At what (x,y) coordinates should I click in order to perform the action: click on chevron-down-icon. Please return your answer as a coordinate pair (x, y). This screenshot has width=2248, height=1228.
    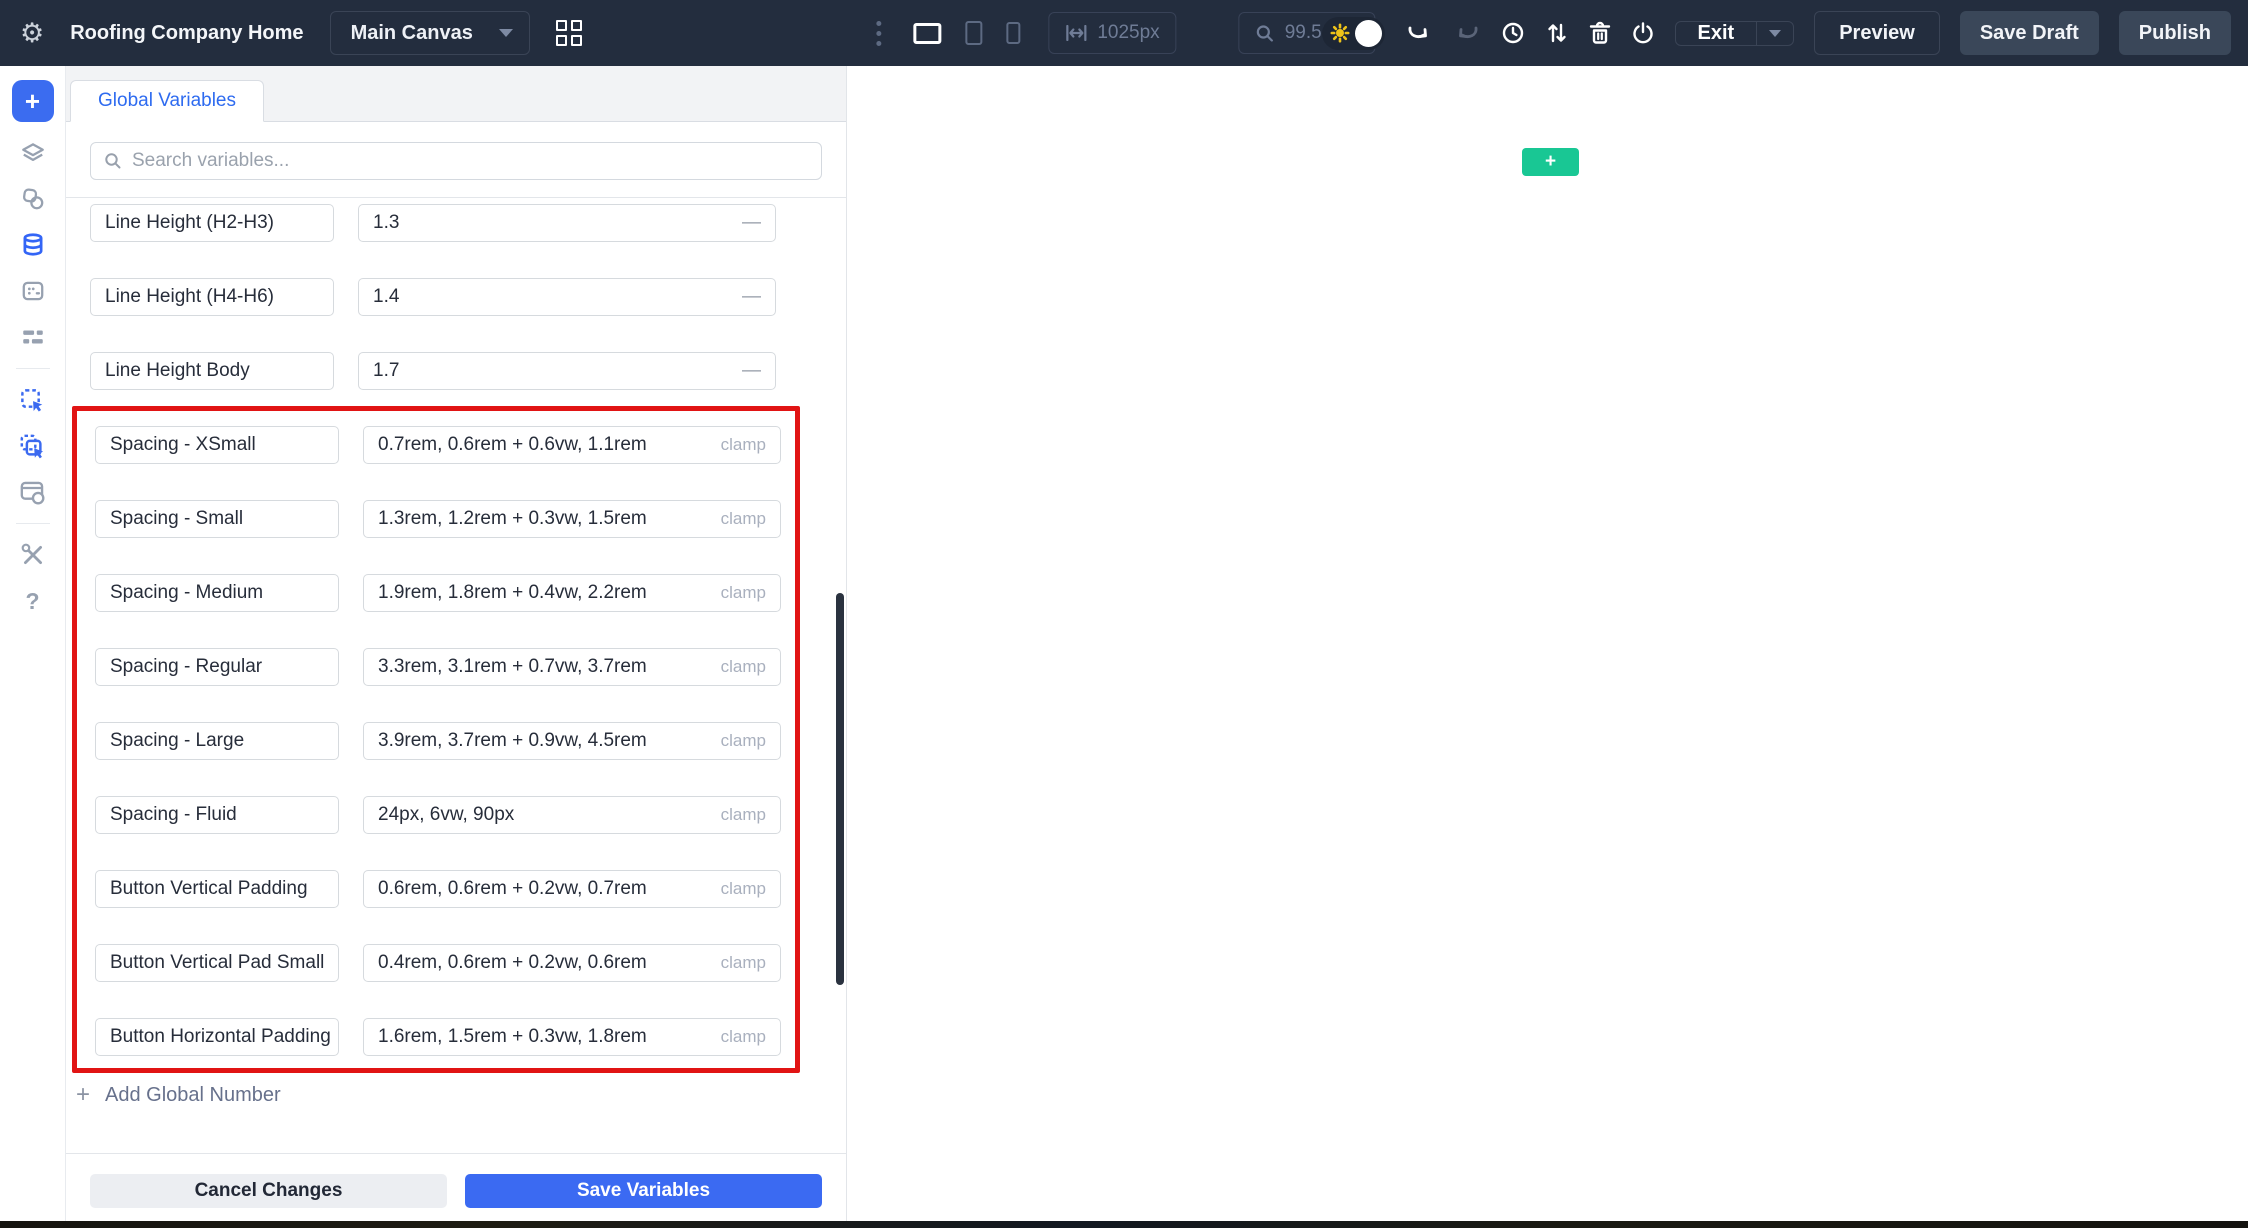
    Looking at the image, I should click on (1775, 33).